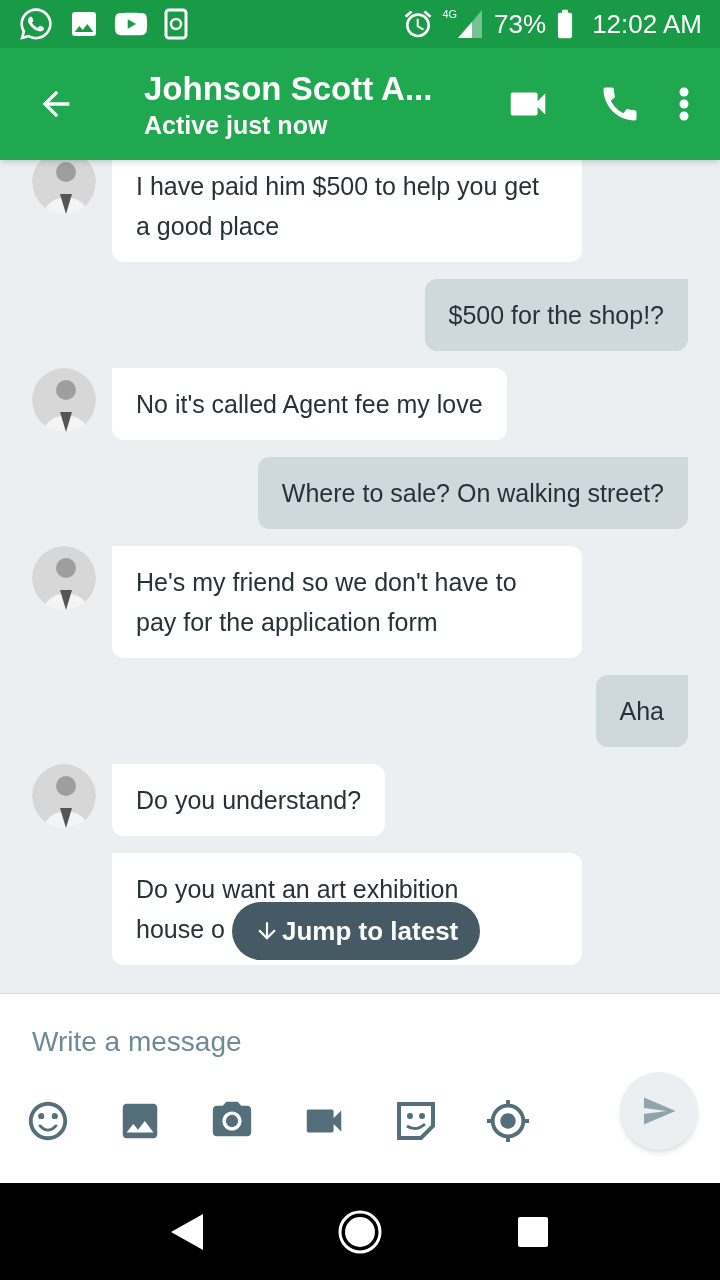  I want to click on home-circle-icon, so click(360, 1231).